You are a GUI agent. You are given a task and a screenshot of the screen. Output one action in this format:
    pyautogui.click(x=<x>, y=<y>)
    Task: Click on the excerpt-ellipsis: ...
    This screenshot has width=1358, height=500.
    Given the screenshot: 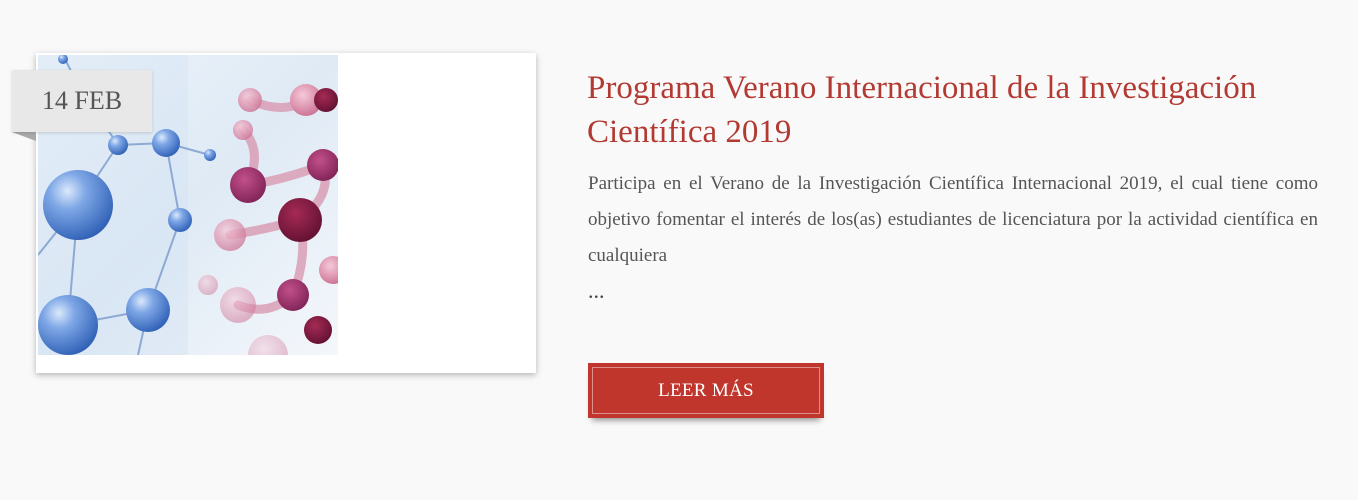 What is the action you would take?
    pyautogui.click(x=596, y=290)
    